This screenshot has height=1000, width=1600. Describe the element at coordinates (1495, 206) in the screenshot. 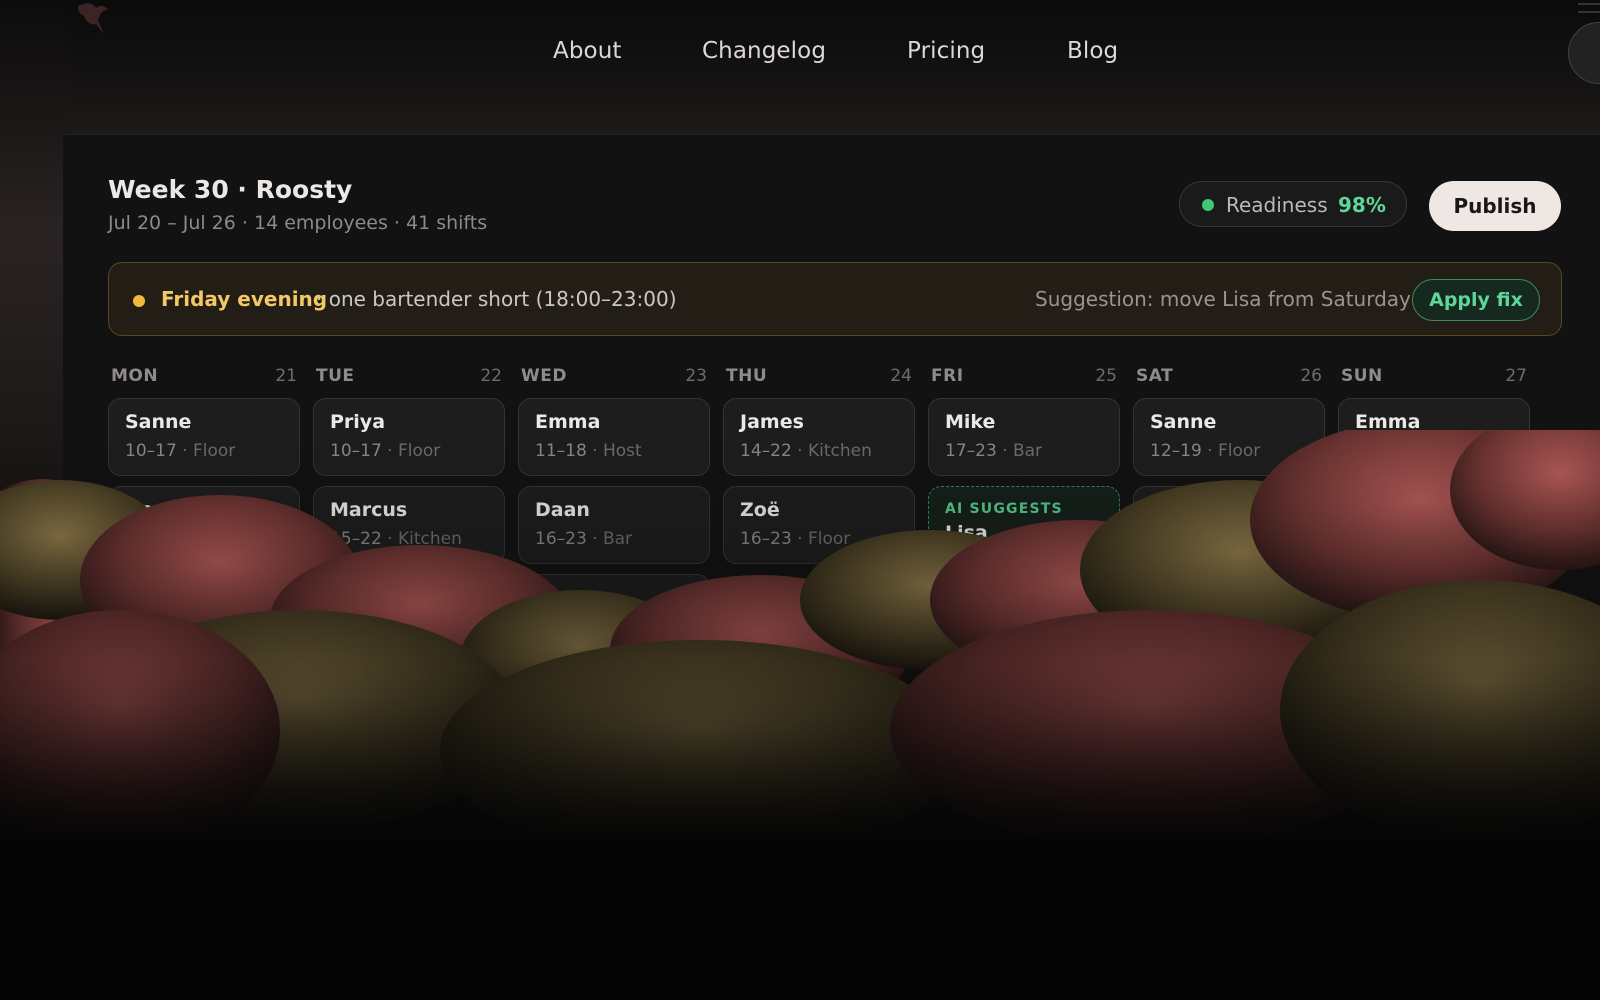

I see `publish-button: Publish` at that location.